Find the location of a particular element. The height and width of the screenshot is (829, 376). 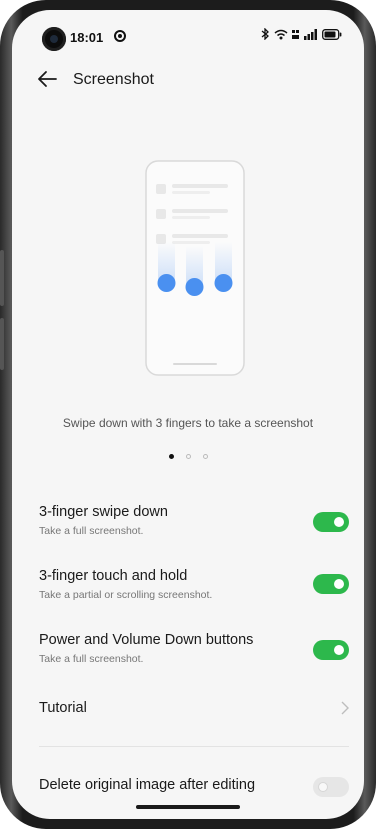

status-bar: 18:01 is located at coordinates (188, 31).